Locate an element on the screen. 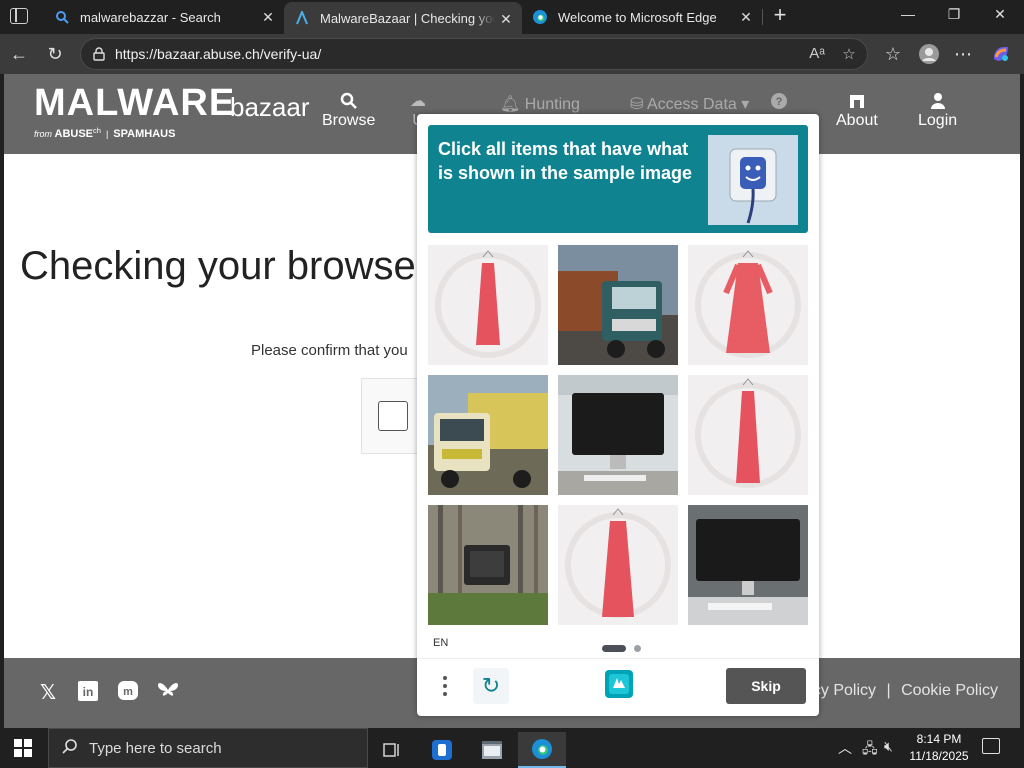  bell-icon: 🔔︎ is located at coordinates (510, 104).